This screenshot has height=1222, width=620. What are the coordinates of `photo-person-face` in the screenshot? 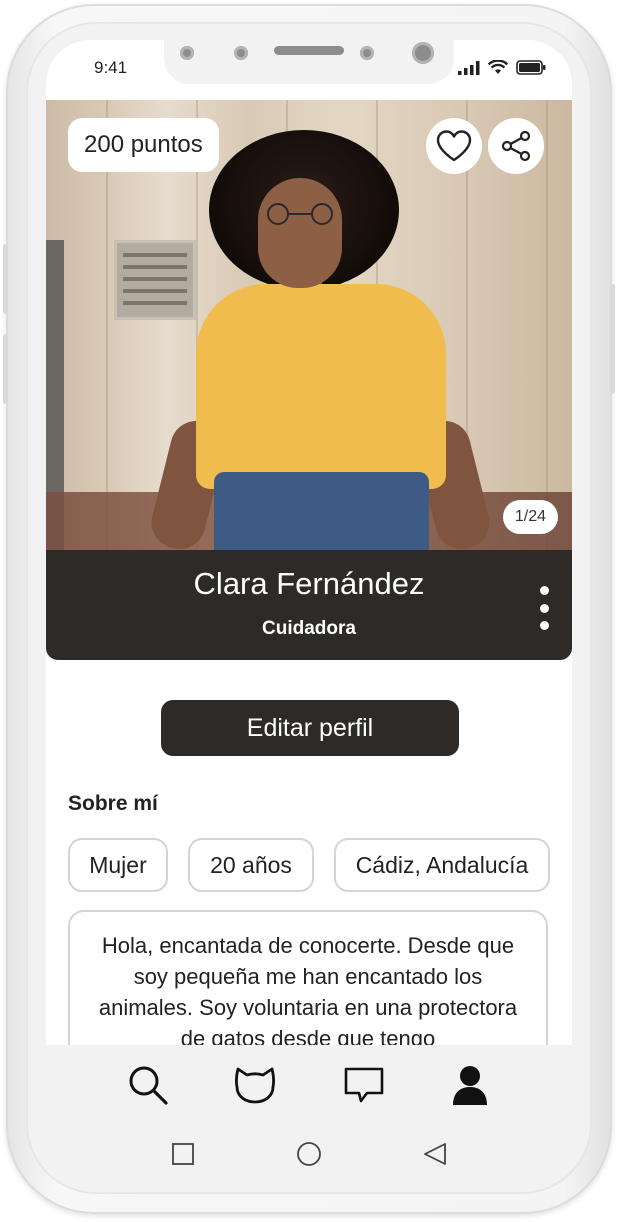 It's located at (300, 233).